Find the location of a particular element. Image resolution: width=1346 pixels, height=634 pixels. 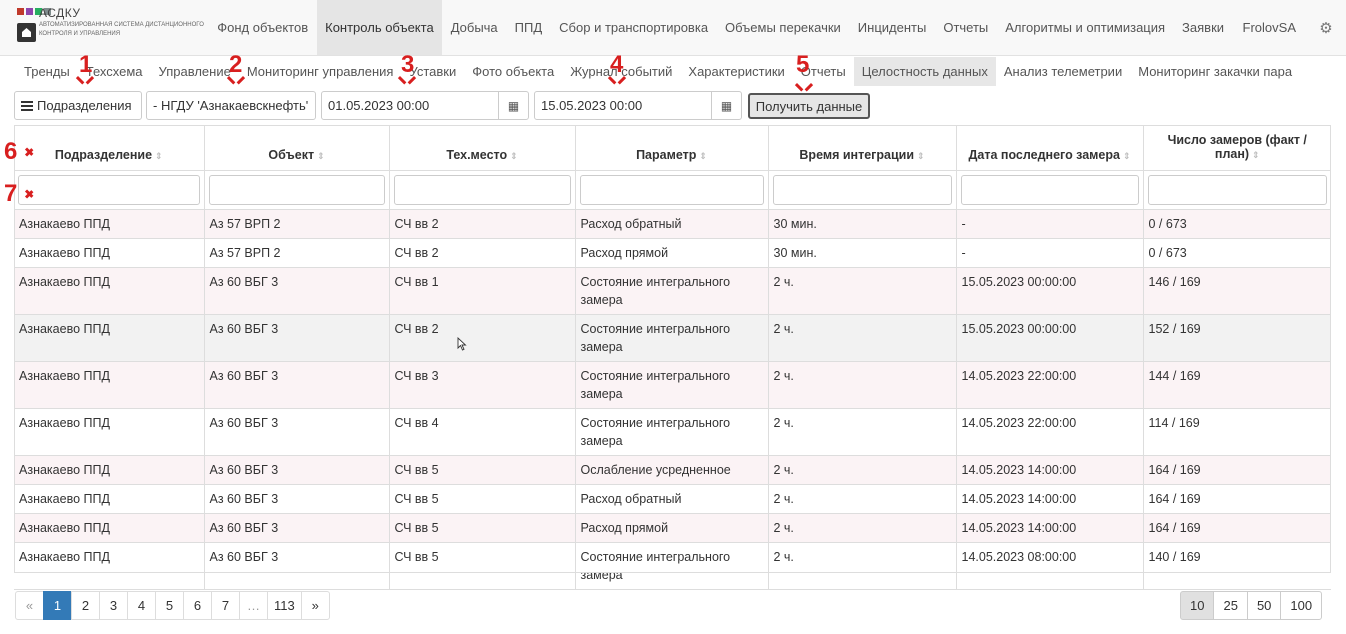

table-cell: 114 / 169 is located at coordinates (1237, 432).